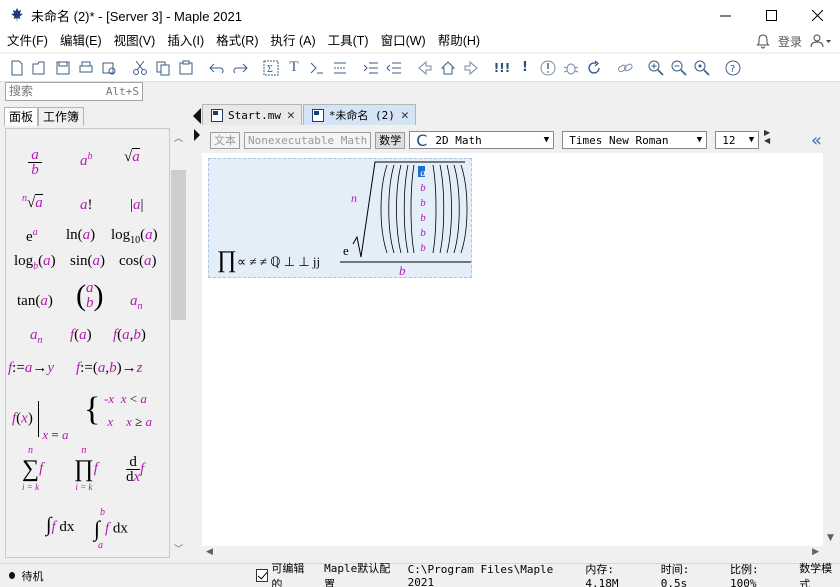 This screenshot has height=587, width=840. What do you see at coordinates (63, 68) in the screenshot?
I see `save-icon` at bounding box center [63, 68].